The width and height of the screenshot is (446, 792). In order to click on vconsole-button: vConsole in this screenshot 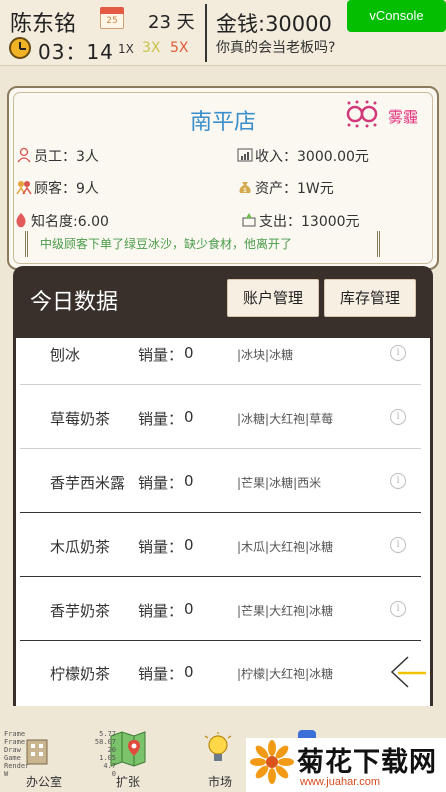, I will do `click(396, 16)`.